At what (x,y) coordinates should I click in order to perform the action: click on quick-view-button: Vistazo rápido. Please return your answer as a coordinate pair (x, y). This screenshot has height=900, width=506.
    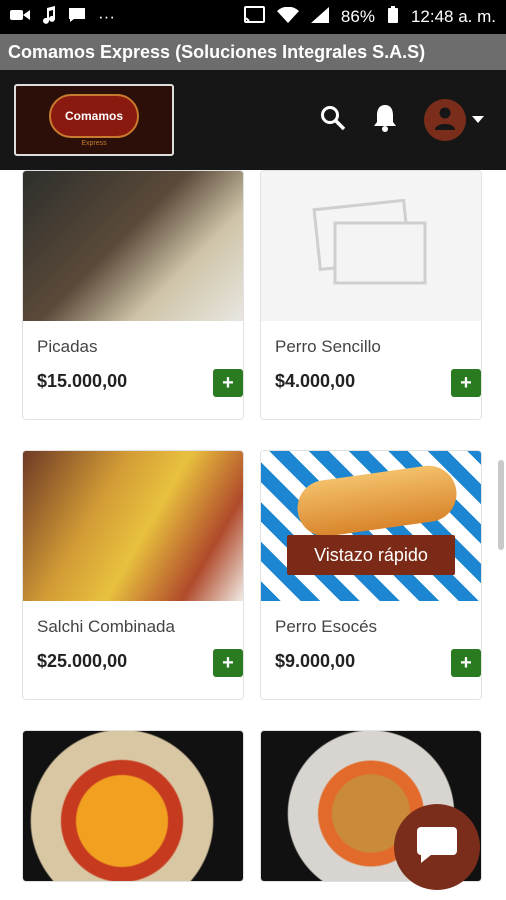
    Looking at the image, I should click on (371, 555).